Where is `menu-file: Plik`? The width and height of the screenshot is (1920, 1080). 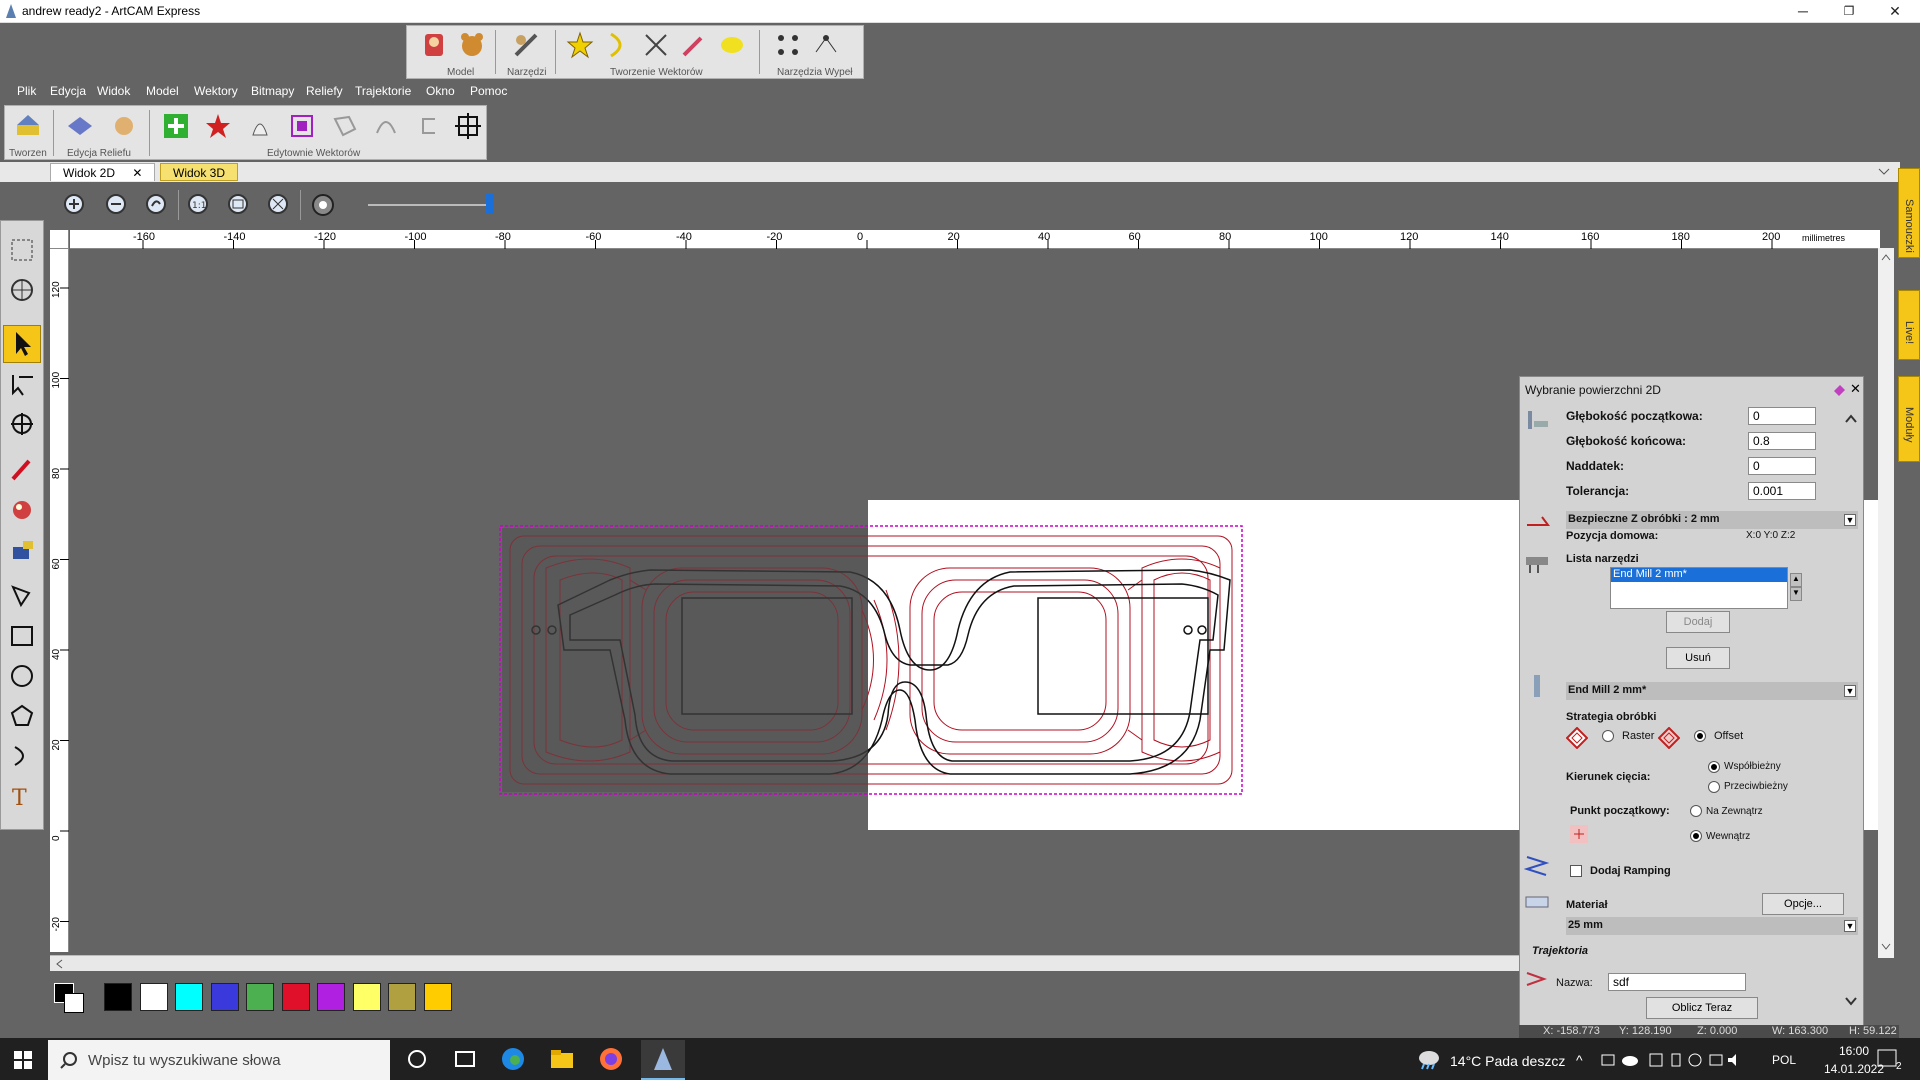
menu-file: Plik is located at coordinates (26, 91).